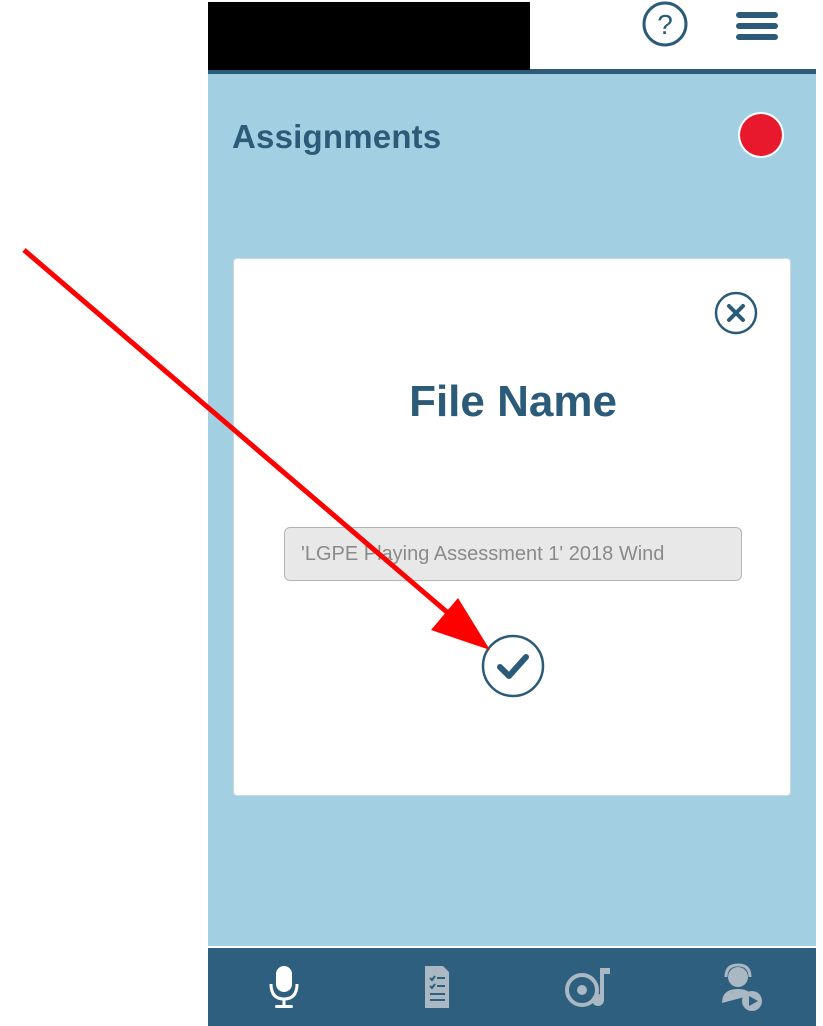 The width and height of the screenshot is (823, 1026). I want to click on tab-record, so click(284, 987).